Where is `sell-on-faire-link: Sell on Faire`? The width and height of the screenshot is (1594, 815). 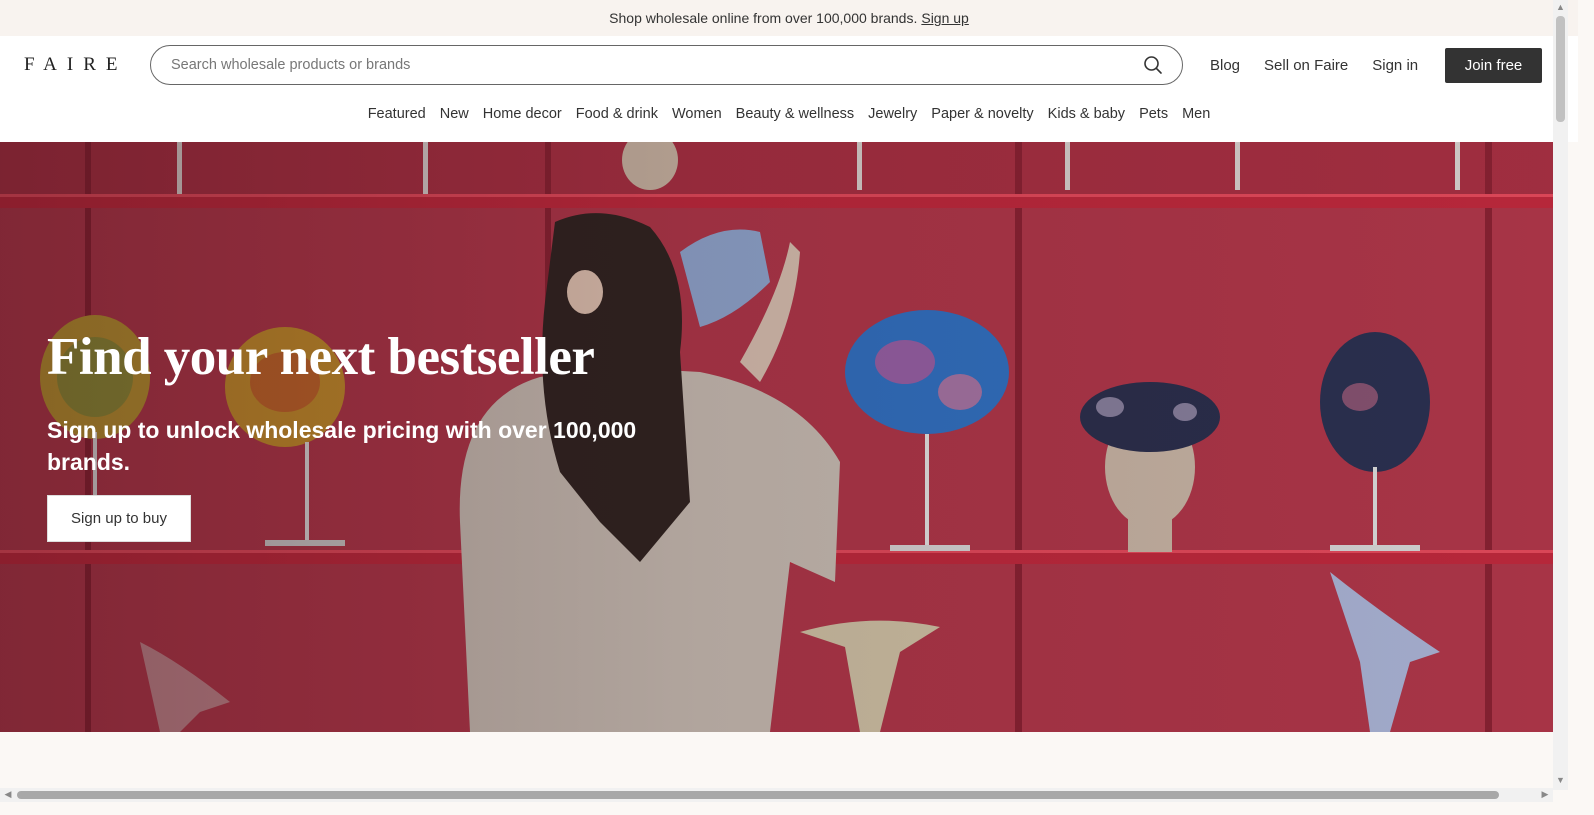
sell-on-faire-link: Sell on Faire is located at coordinates (1306, 65).